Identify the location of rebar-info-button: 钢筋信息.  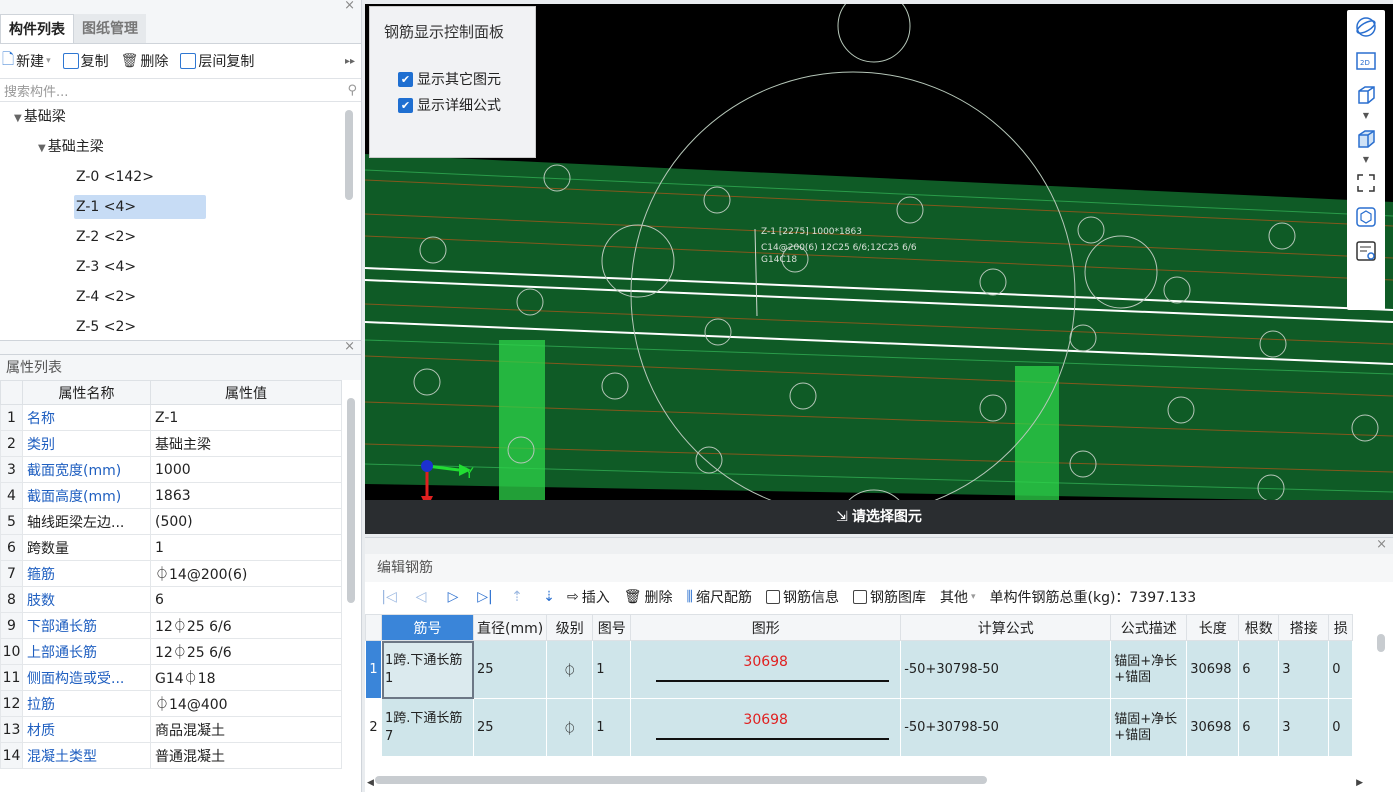
(802, 597).